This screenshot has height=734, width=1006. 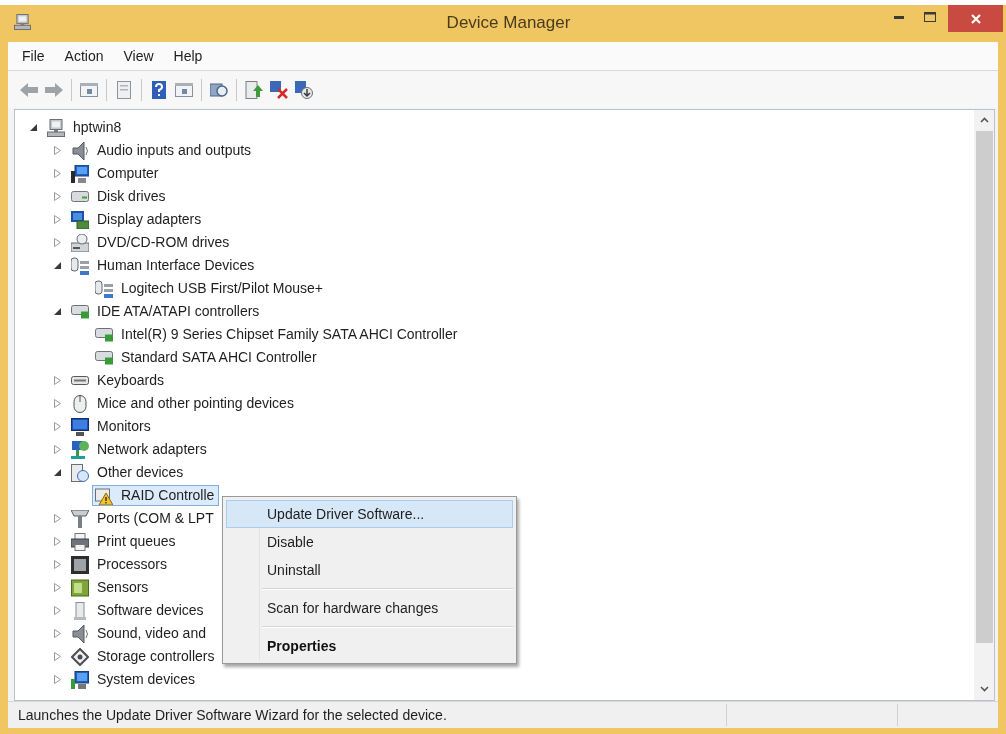 I want to click on tree-item: Display adapters, so click(x=137, y=219).